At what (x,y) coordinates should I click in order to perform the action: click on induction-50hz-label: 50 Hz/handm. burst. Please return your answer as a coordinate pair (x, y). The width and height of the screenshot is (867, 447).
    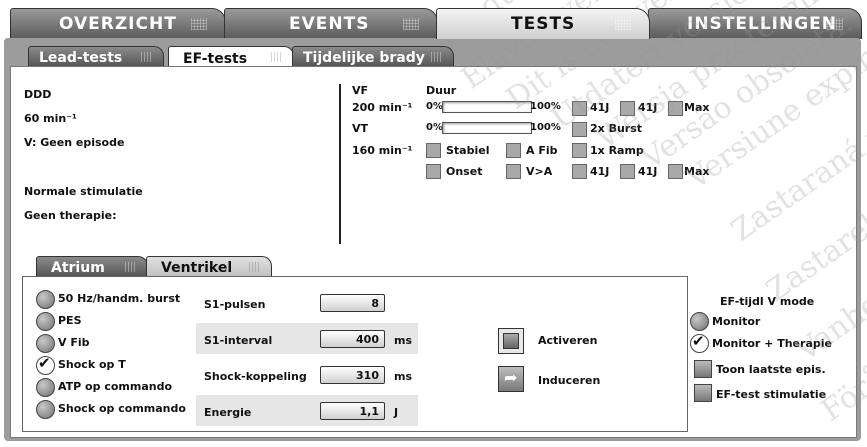
    Looking at the image, I should click on (119, 298).